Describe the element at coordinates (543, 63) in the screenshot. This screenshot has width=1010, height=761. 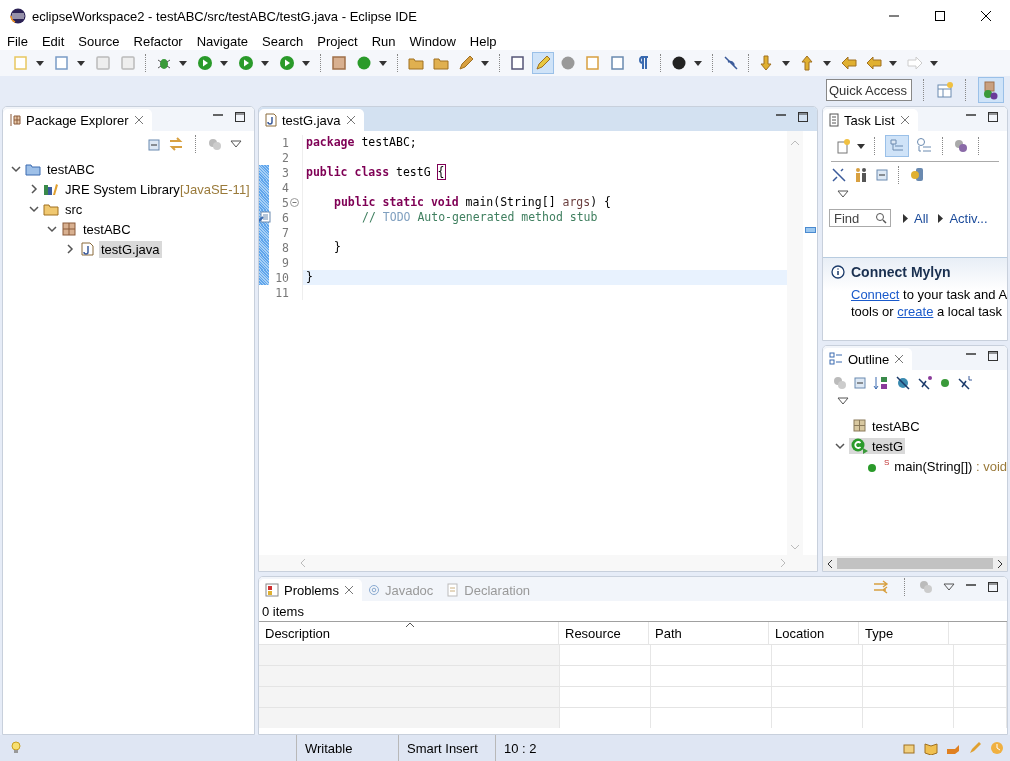
I see `highlighter-icon` at that location.